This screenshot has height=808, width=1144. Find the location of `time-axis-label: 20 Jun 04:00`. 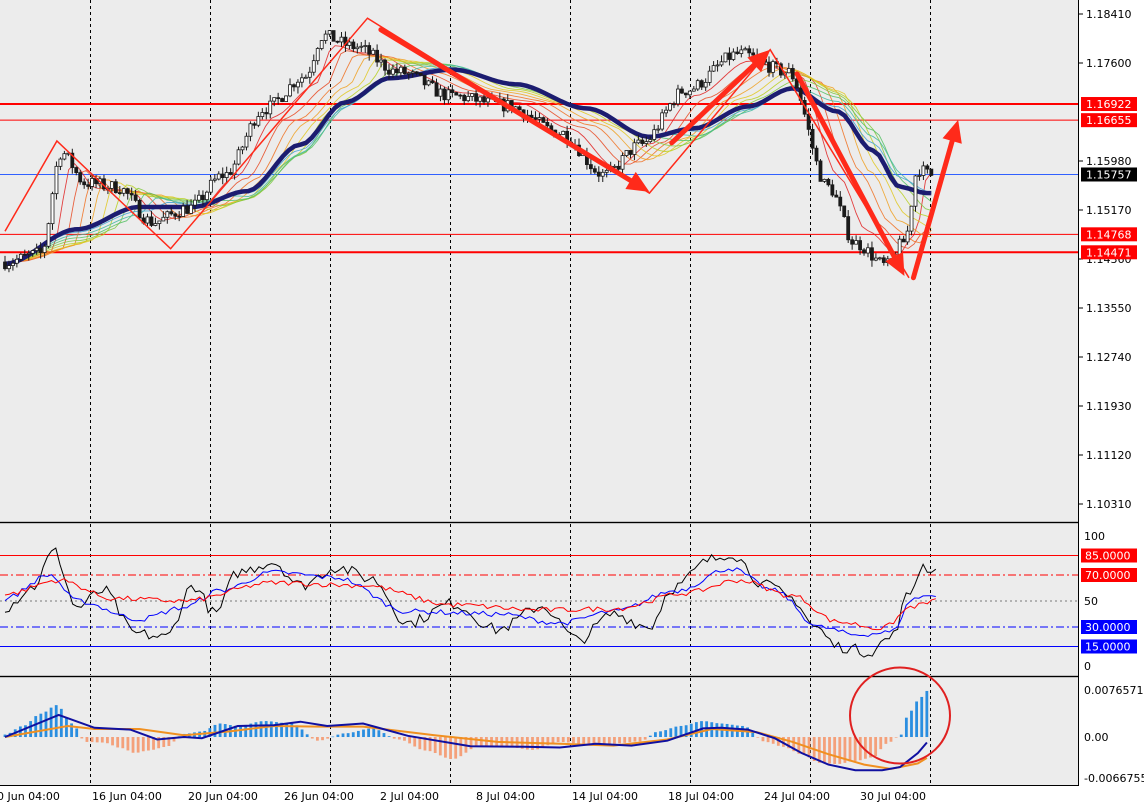

time-axis-label: 20 Jun 04:00 is located at coordinates (223, 796).